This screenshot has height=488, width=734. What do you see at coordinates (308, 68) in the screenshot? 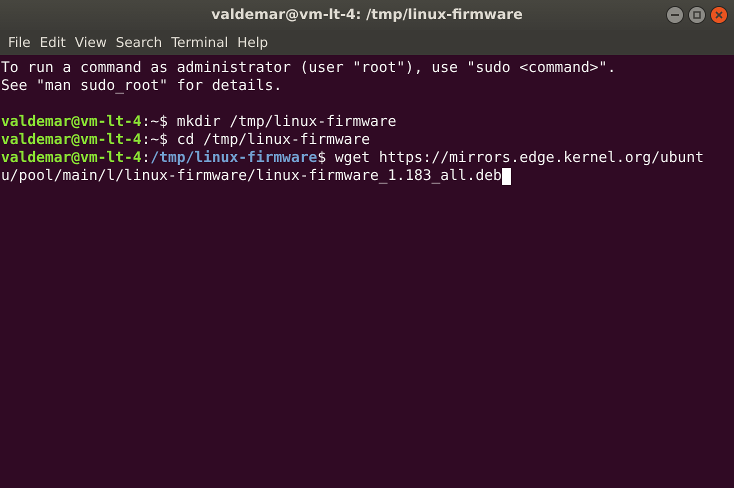
I see `terminal-text: To run a command as administrator (user "root"), use "sudo <command>".` at bounding box center [308, 68].